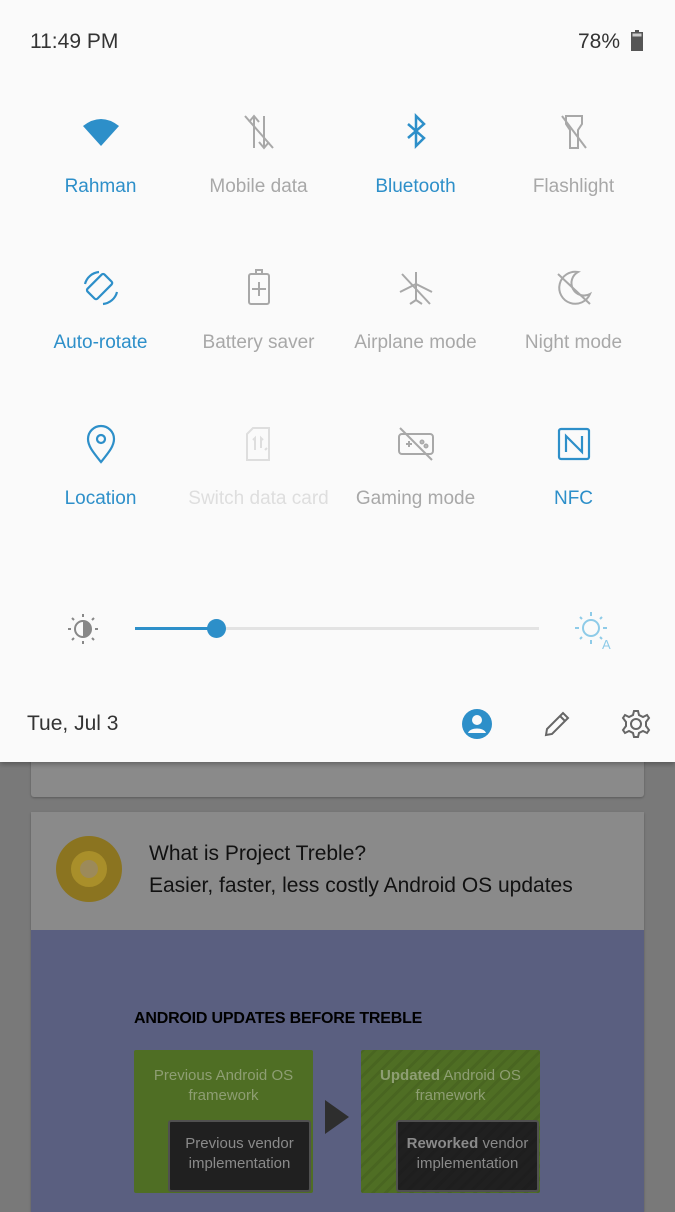 This screenshot has width=675, height=1212. I want to click on tile-flashlight: Flashlight, so click(573, 180).